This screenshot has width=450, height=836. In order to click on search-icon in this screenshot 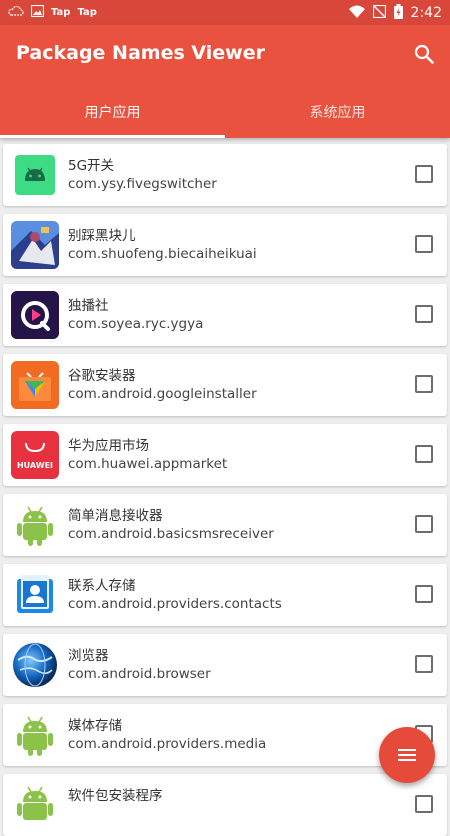, I will do `click(424, 54)`.